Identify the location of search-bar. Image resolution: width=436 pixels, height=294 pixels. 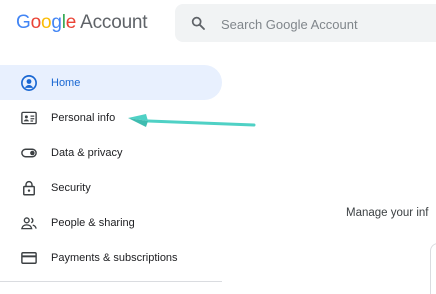
(305, 23).